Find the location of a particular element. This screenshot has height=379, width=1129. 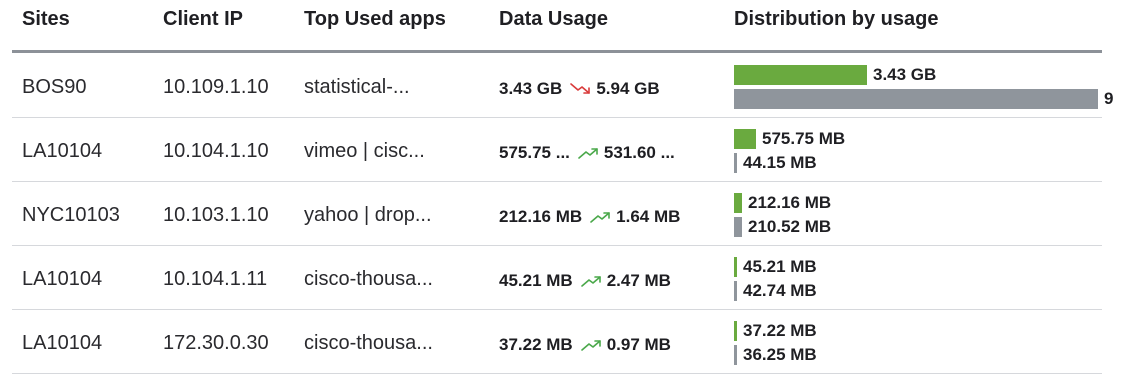

client-ip-cell: 10.103.1.10 is located at coordinates (216, 215).